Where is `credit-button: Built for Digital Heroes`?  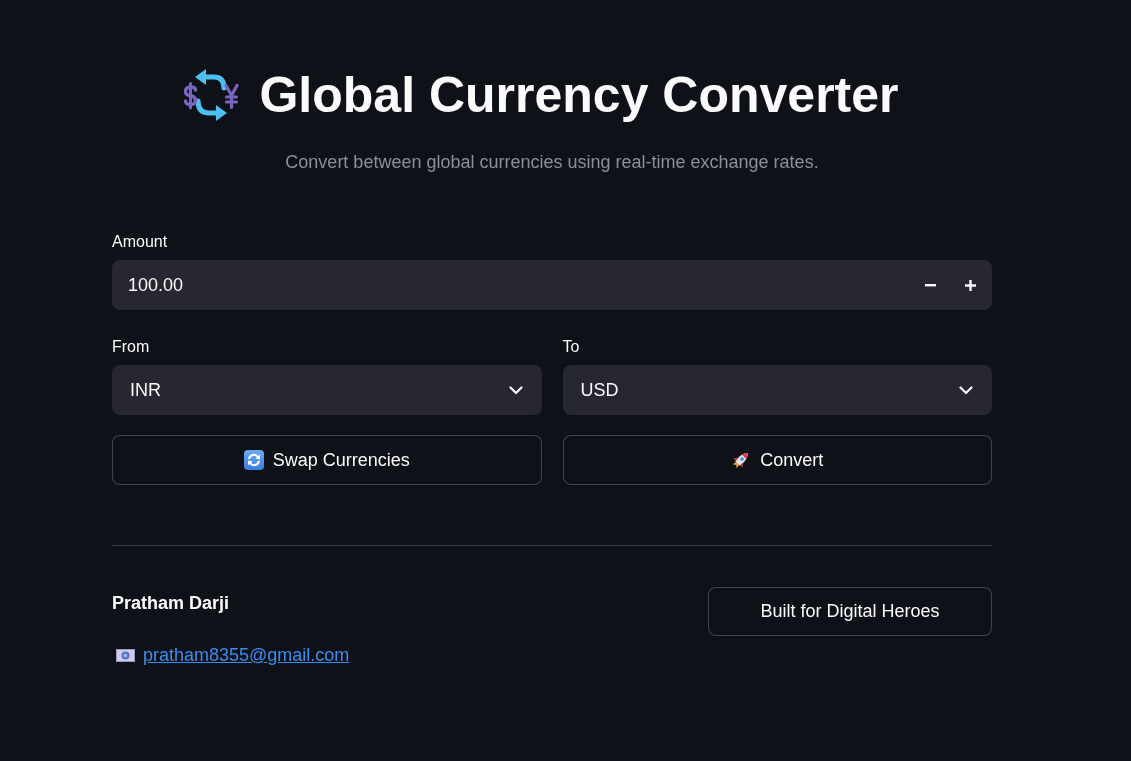
credit-button: Built for Digital Heroes is located at coordinates (850, 611).